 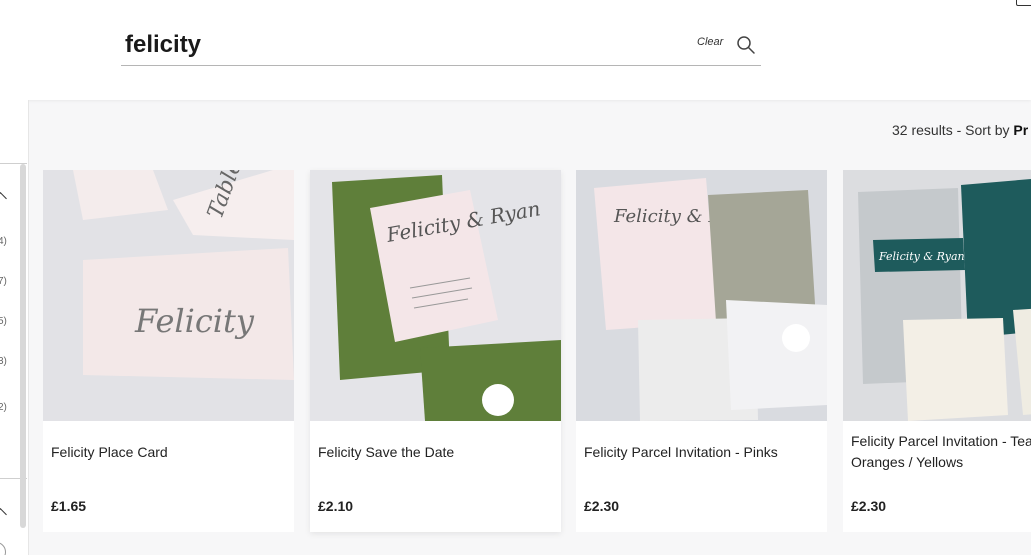 I want to click on product-title: Felicity Place Card, so click(x=171, y=452).